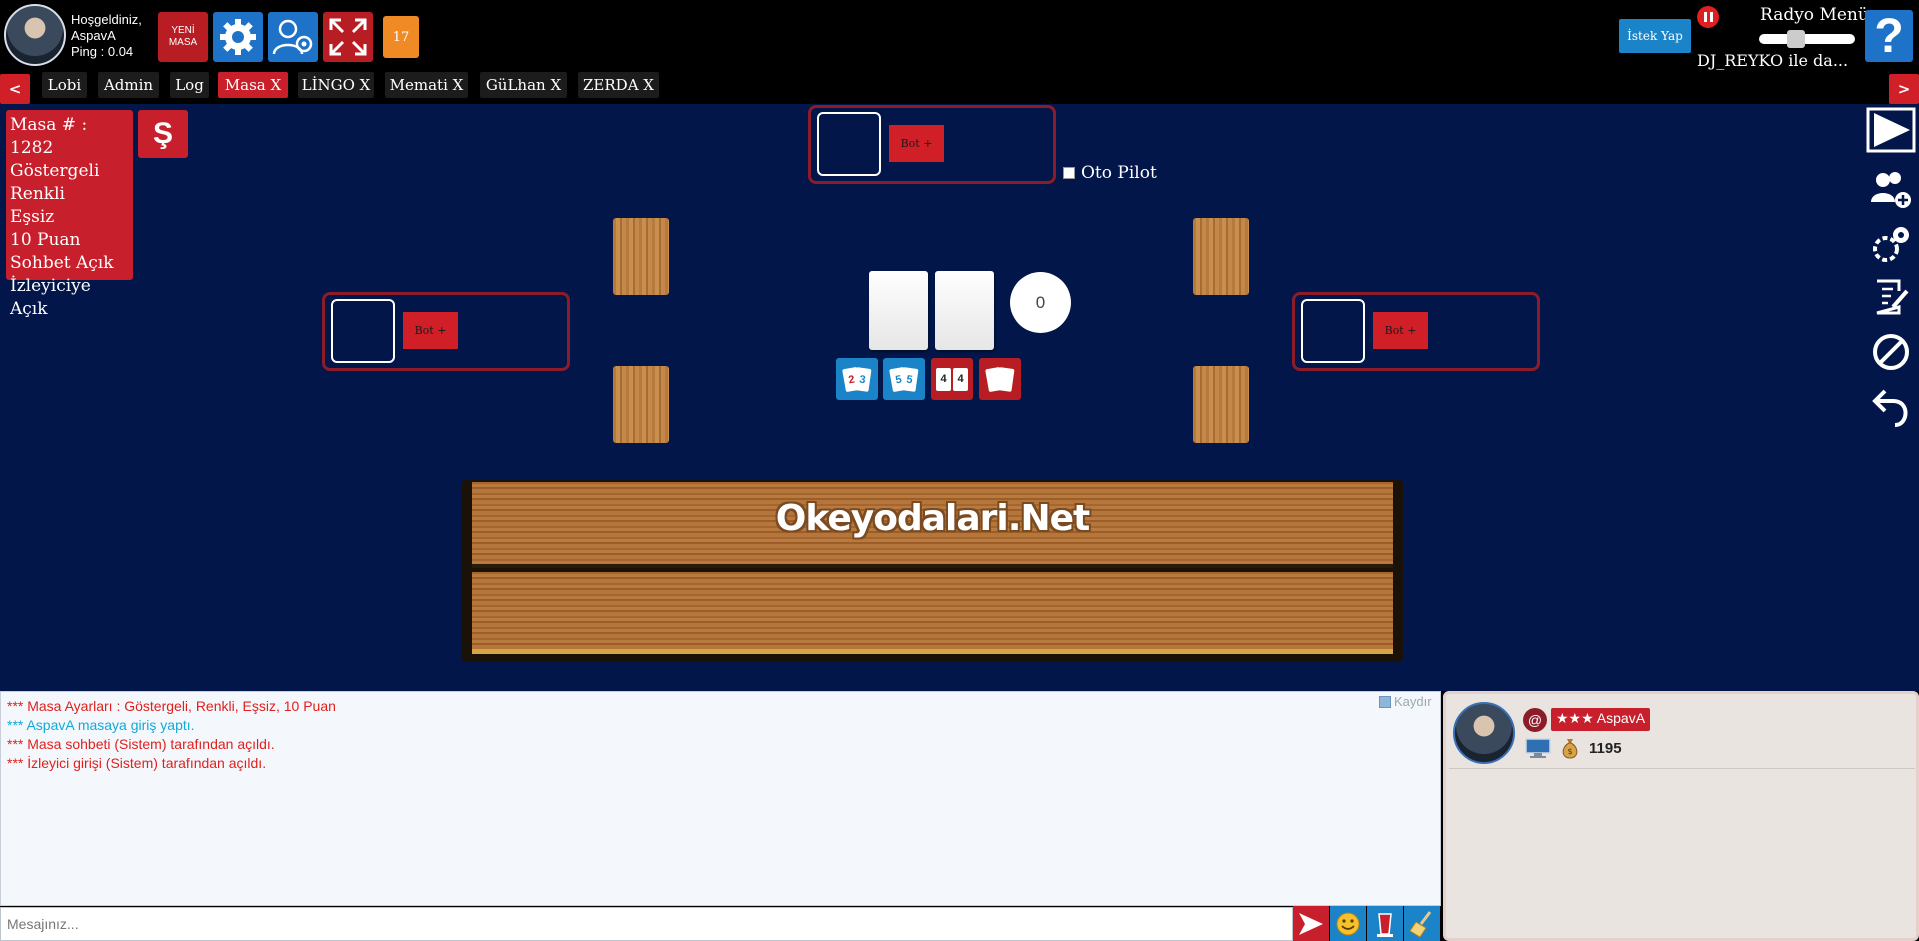 The width and height of the screenshot is (1919, 941). I want to click on broom-icon, so click(1420, 924).